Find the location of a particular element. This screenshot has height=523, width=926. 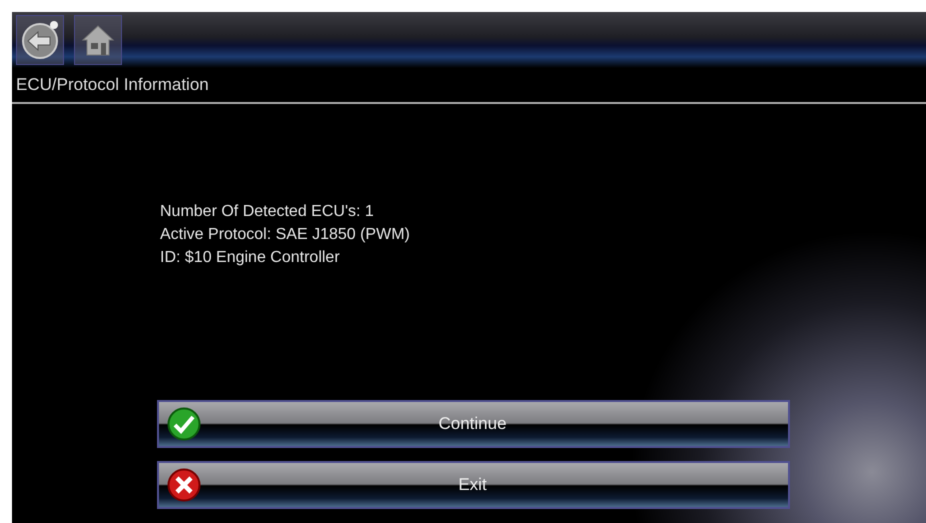

exit-button: Exit is located at coordinates (473, 485).